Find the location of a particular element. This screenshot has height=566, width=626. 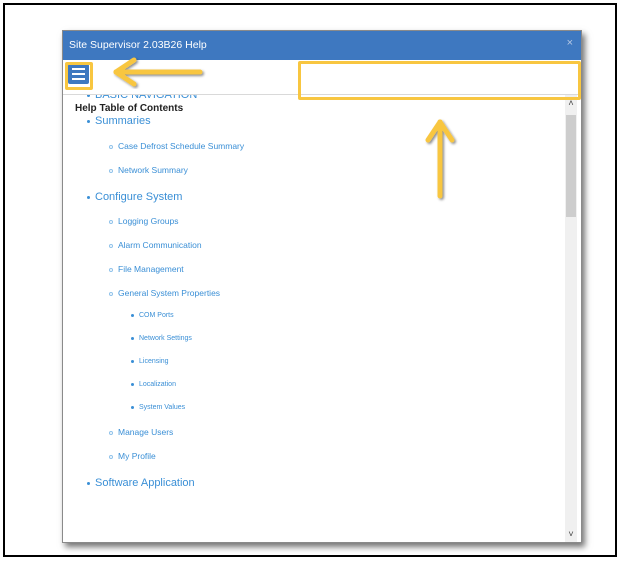

toc-item: File Management is located at coordinates (146, 269).